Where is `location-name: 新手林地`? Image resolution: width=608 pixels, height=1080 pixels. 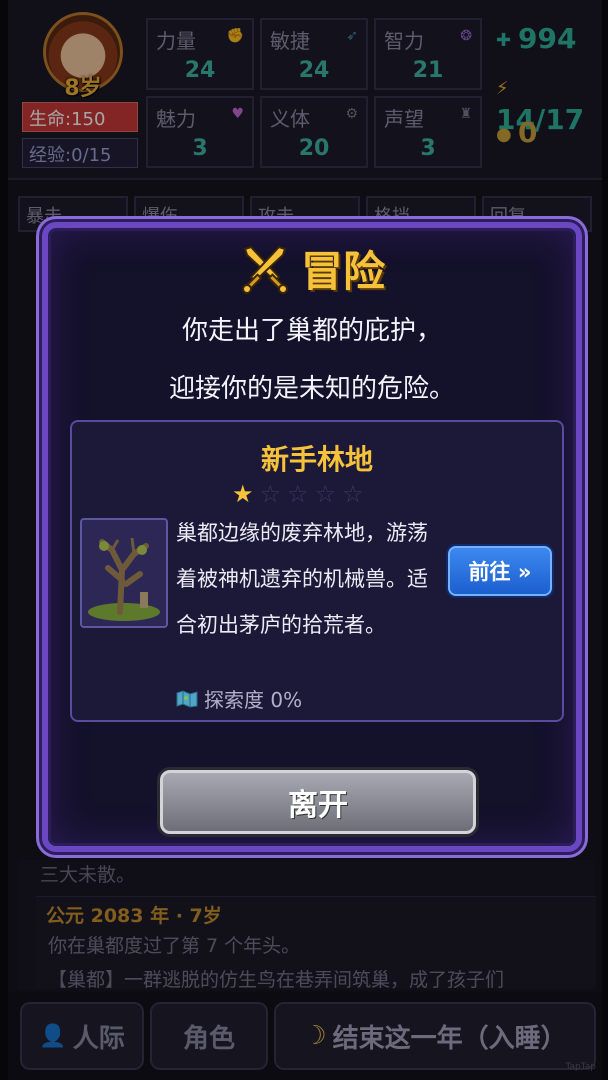 location-name: 新手林地 is located at coordinates (316, 459).